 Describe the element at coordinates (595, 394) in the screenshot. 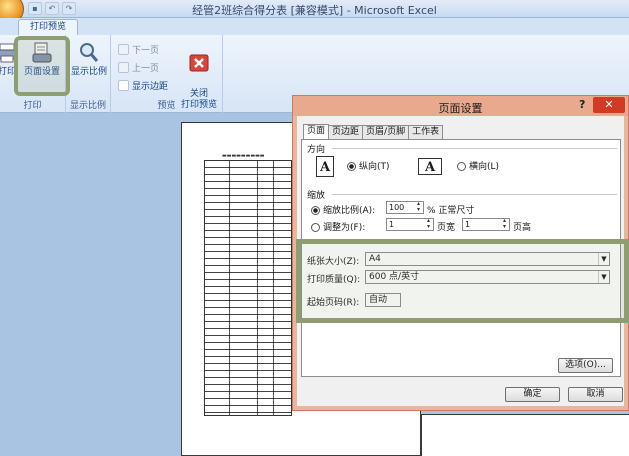

I see `cancel-button: 取消` at that location.